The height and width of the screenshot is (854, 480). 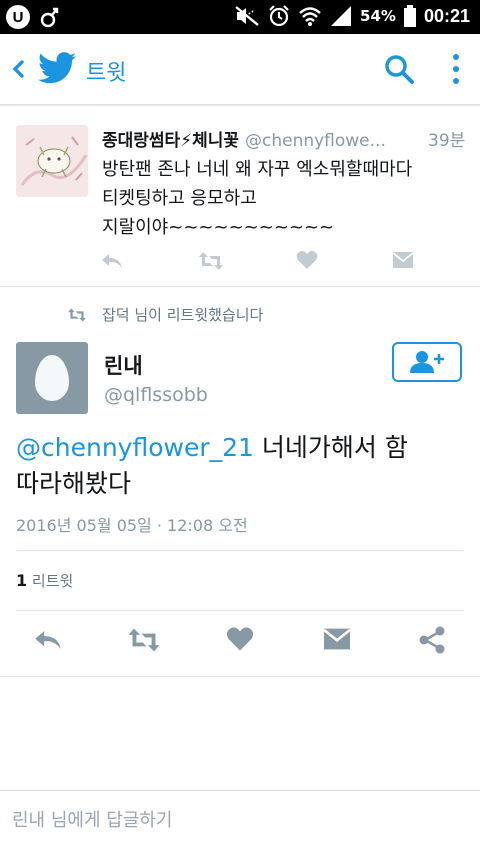 What do you see at coordinates (341, 16) in the screenshot?
I see `signal-icon` at bounding box center [341, 16].